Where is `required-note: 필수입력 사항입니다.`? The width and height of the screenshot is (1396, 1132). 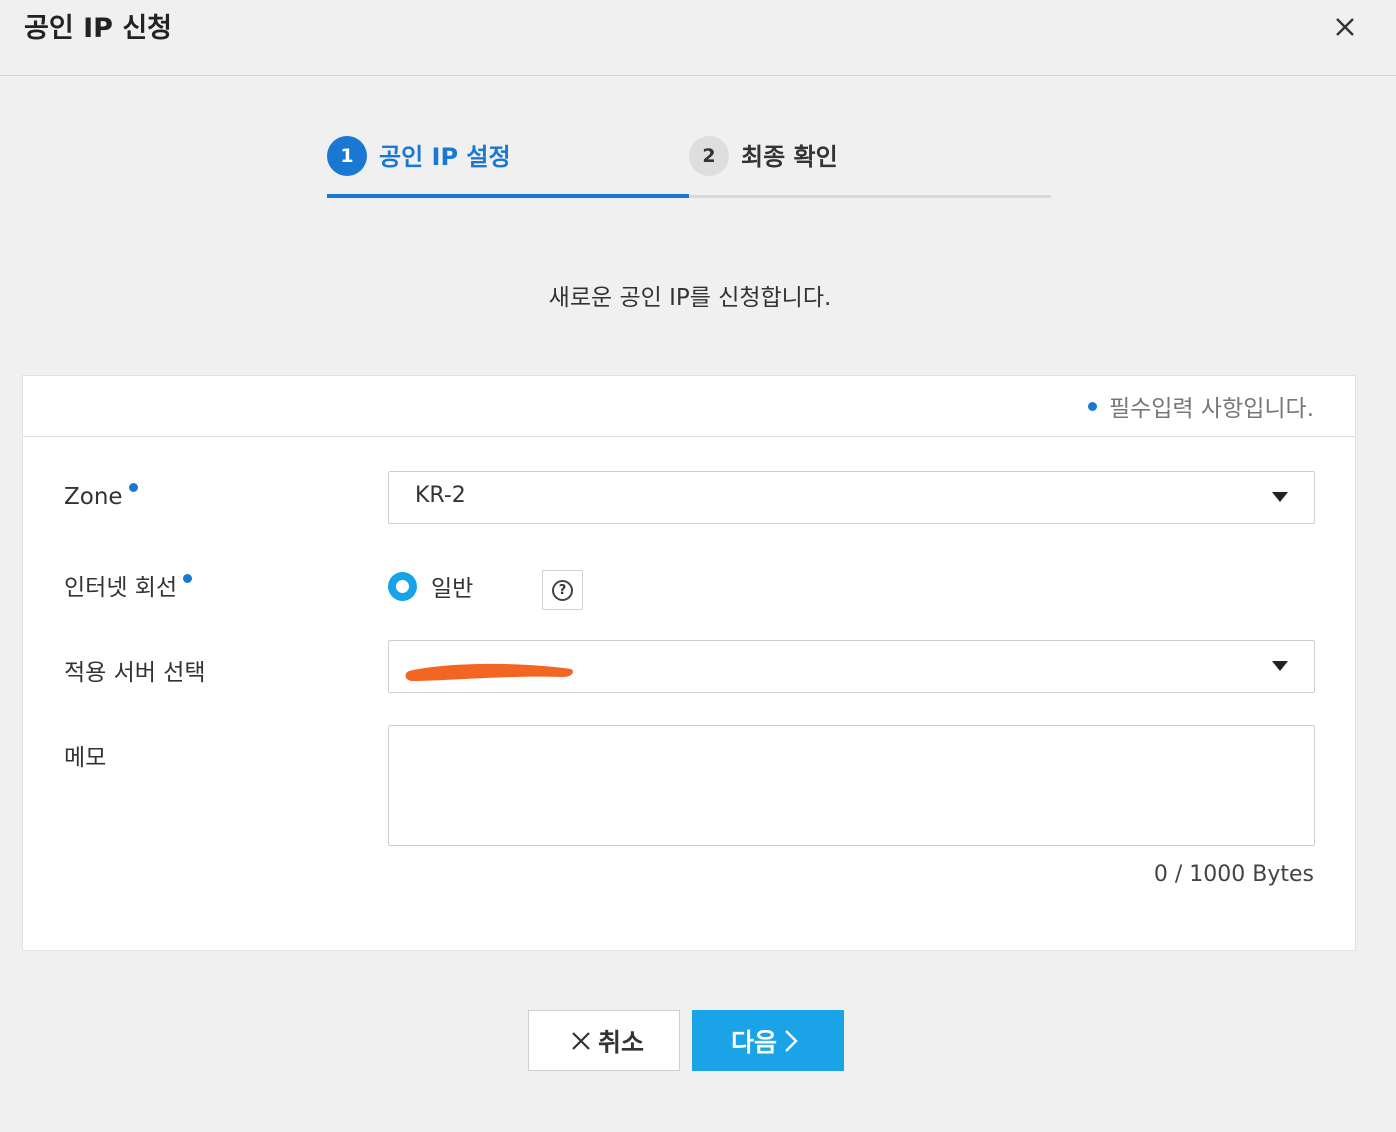
required-note: 필수입력 사항입니다. is located at coordinates (1200, 406).